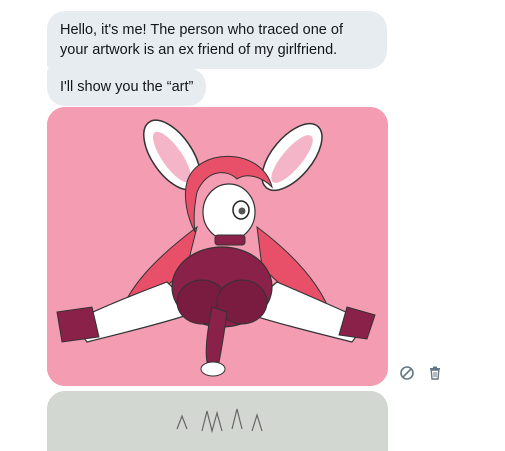 The height and width of the screenshot is (451, 505). What do you see at coordinates (127, 87) in the screenshot?
I see `message-bubble-2: I'll show you the “art”` at bounding box center [127, 87].